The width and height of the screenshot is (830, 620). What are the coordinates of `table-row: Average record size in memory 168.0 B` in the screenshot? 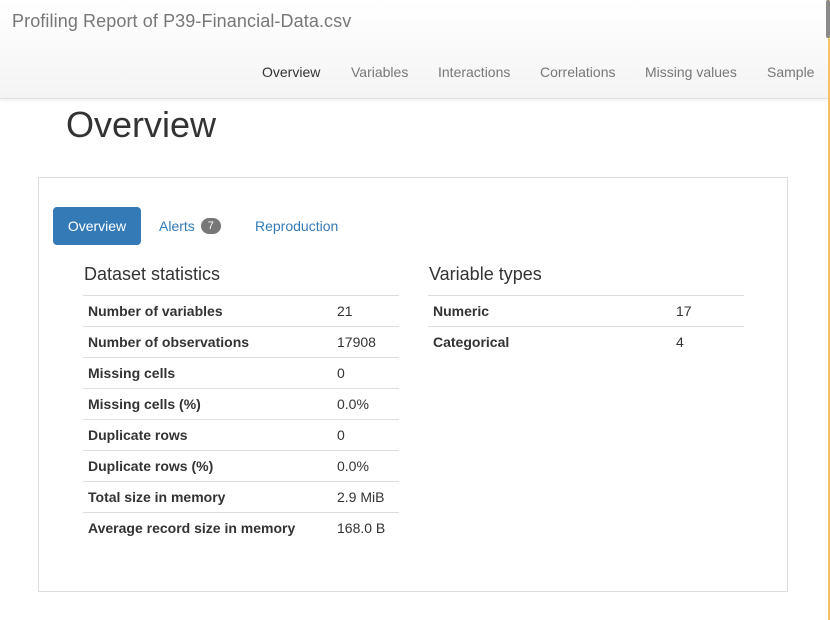 It's located at (241, 528).